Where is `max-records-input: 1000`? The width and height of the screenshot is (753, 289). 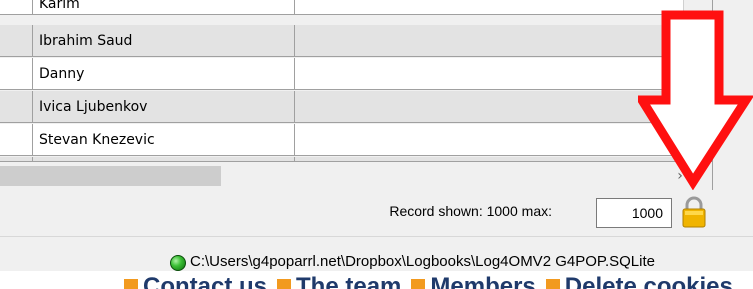 max-records-input: 1000 is located at coordinates (634, 213).